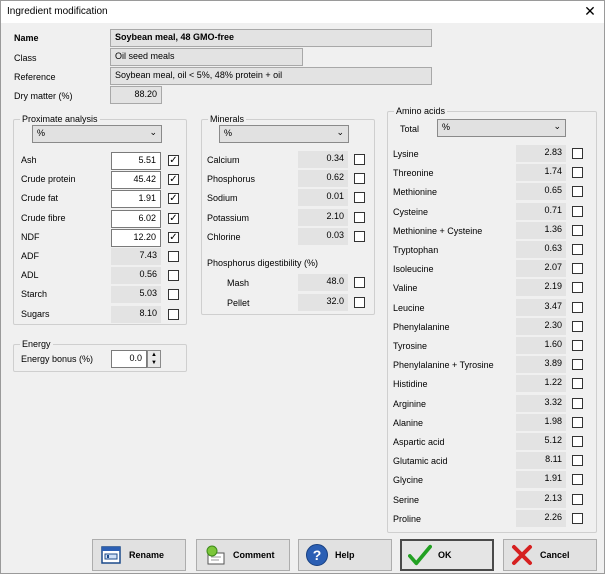 The height and width of the screenshot is (574, 605). What do you see at coordinates (410, 404) in the screenshot?
I see `amino-label: Arginine` at bounding box center [410, 404].